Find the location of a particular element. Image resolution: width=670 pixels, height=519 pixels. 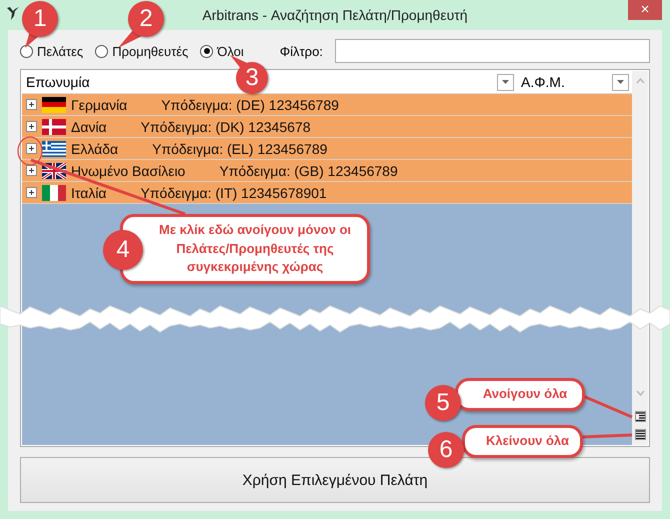

bird-icon is located at coordinates (13, 14).